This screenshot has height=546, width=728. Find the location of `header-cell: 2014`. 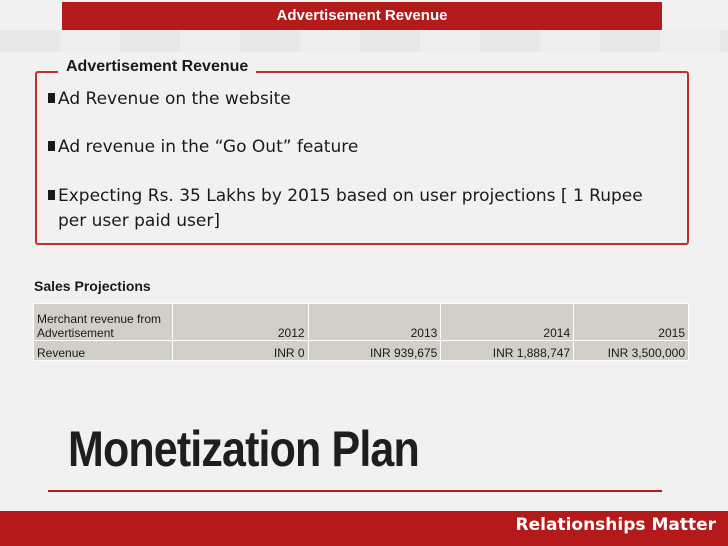

header-cell: 2014 is located at coordinates (507, 322).